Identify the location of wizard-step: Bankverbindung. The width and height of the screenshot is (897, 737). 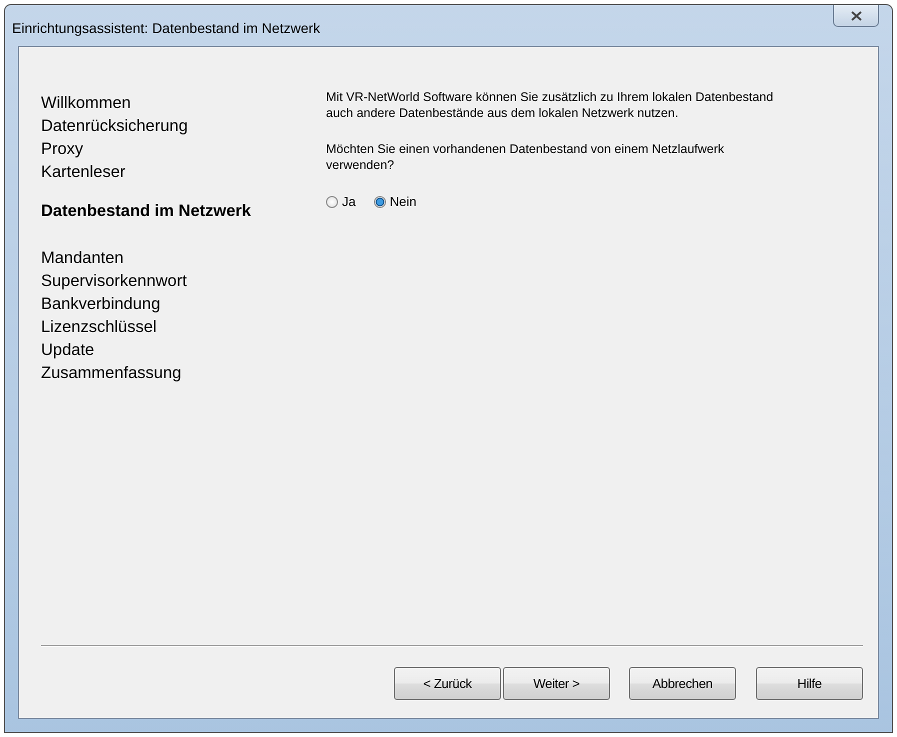
(183, 304).